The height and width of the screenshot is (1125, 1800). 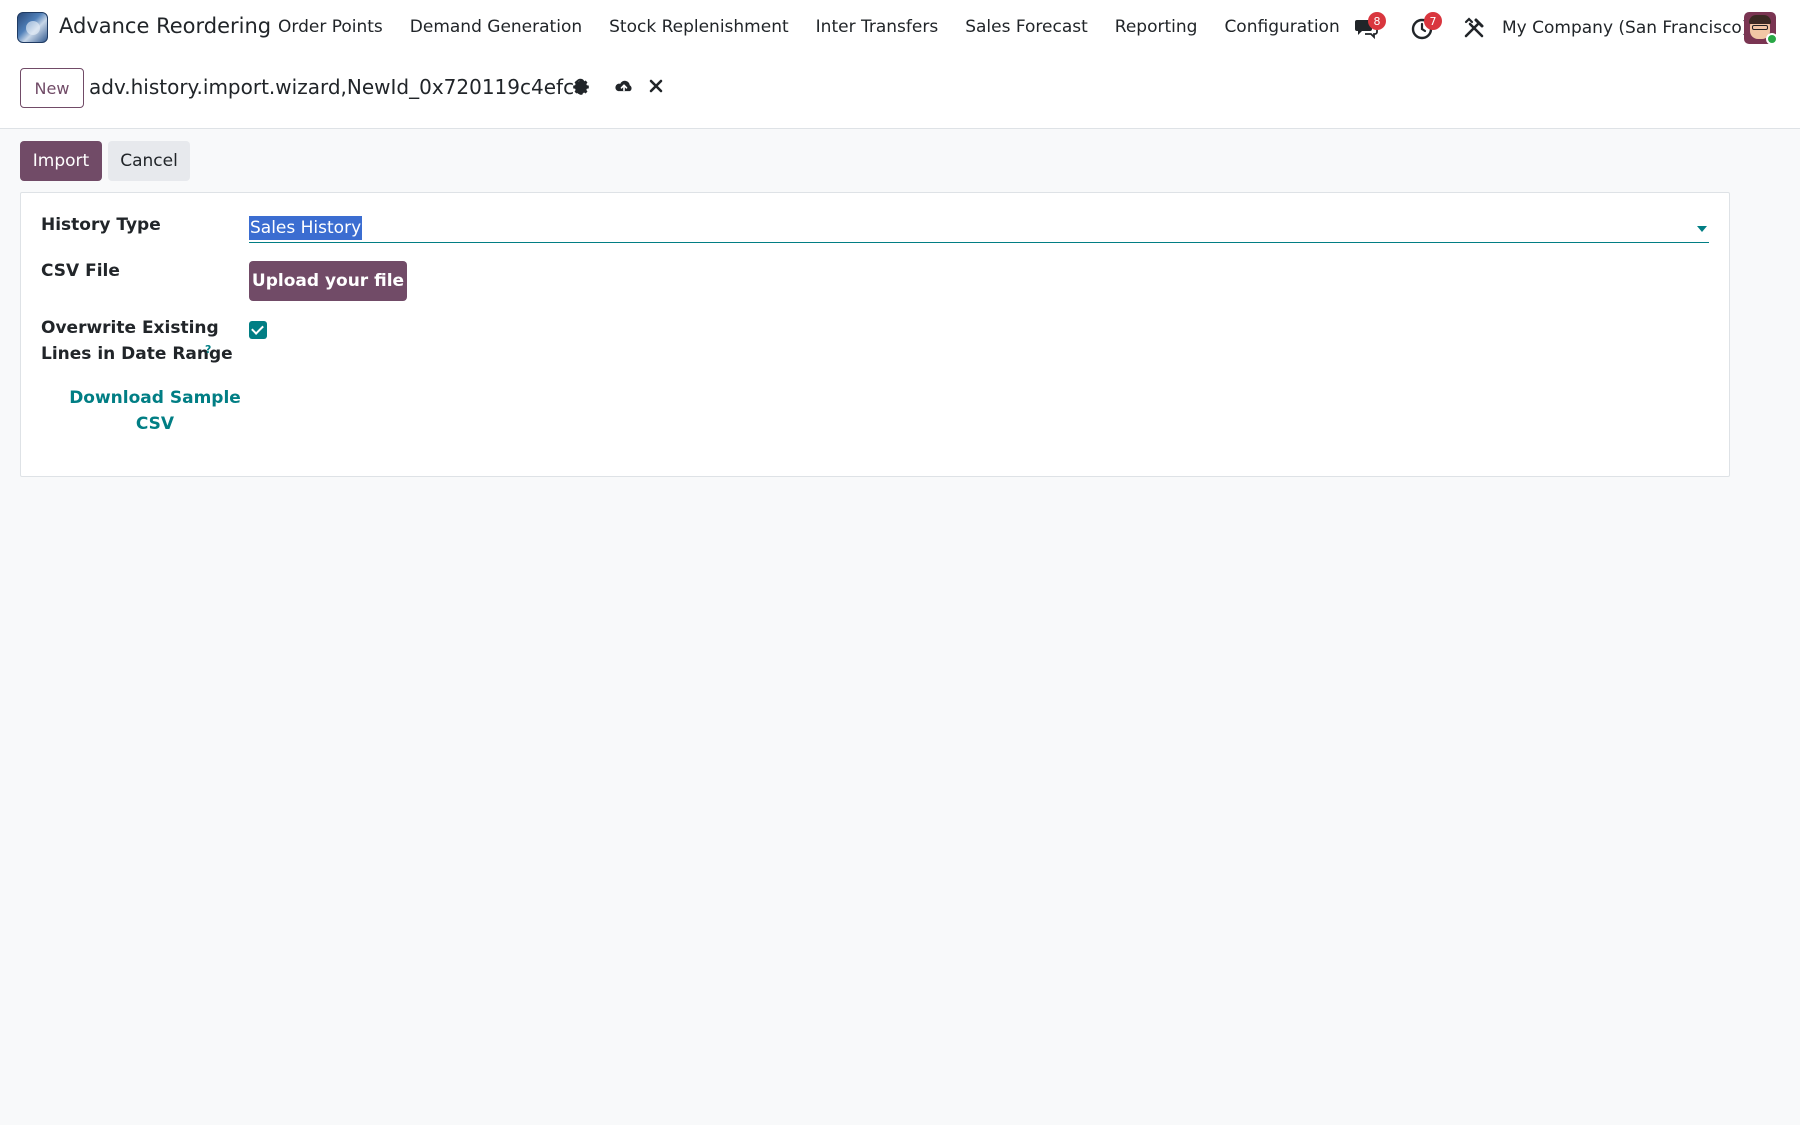 I want to click on download-sample-csv-link: Download Sample CSV, so click(x=155, y=411).